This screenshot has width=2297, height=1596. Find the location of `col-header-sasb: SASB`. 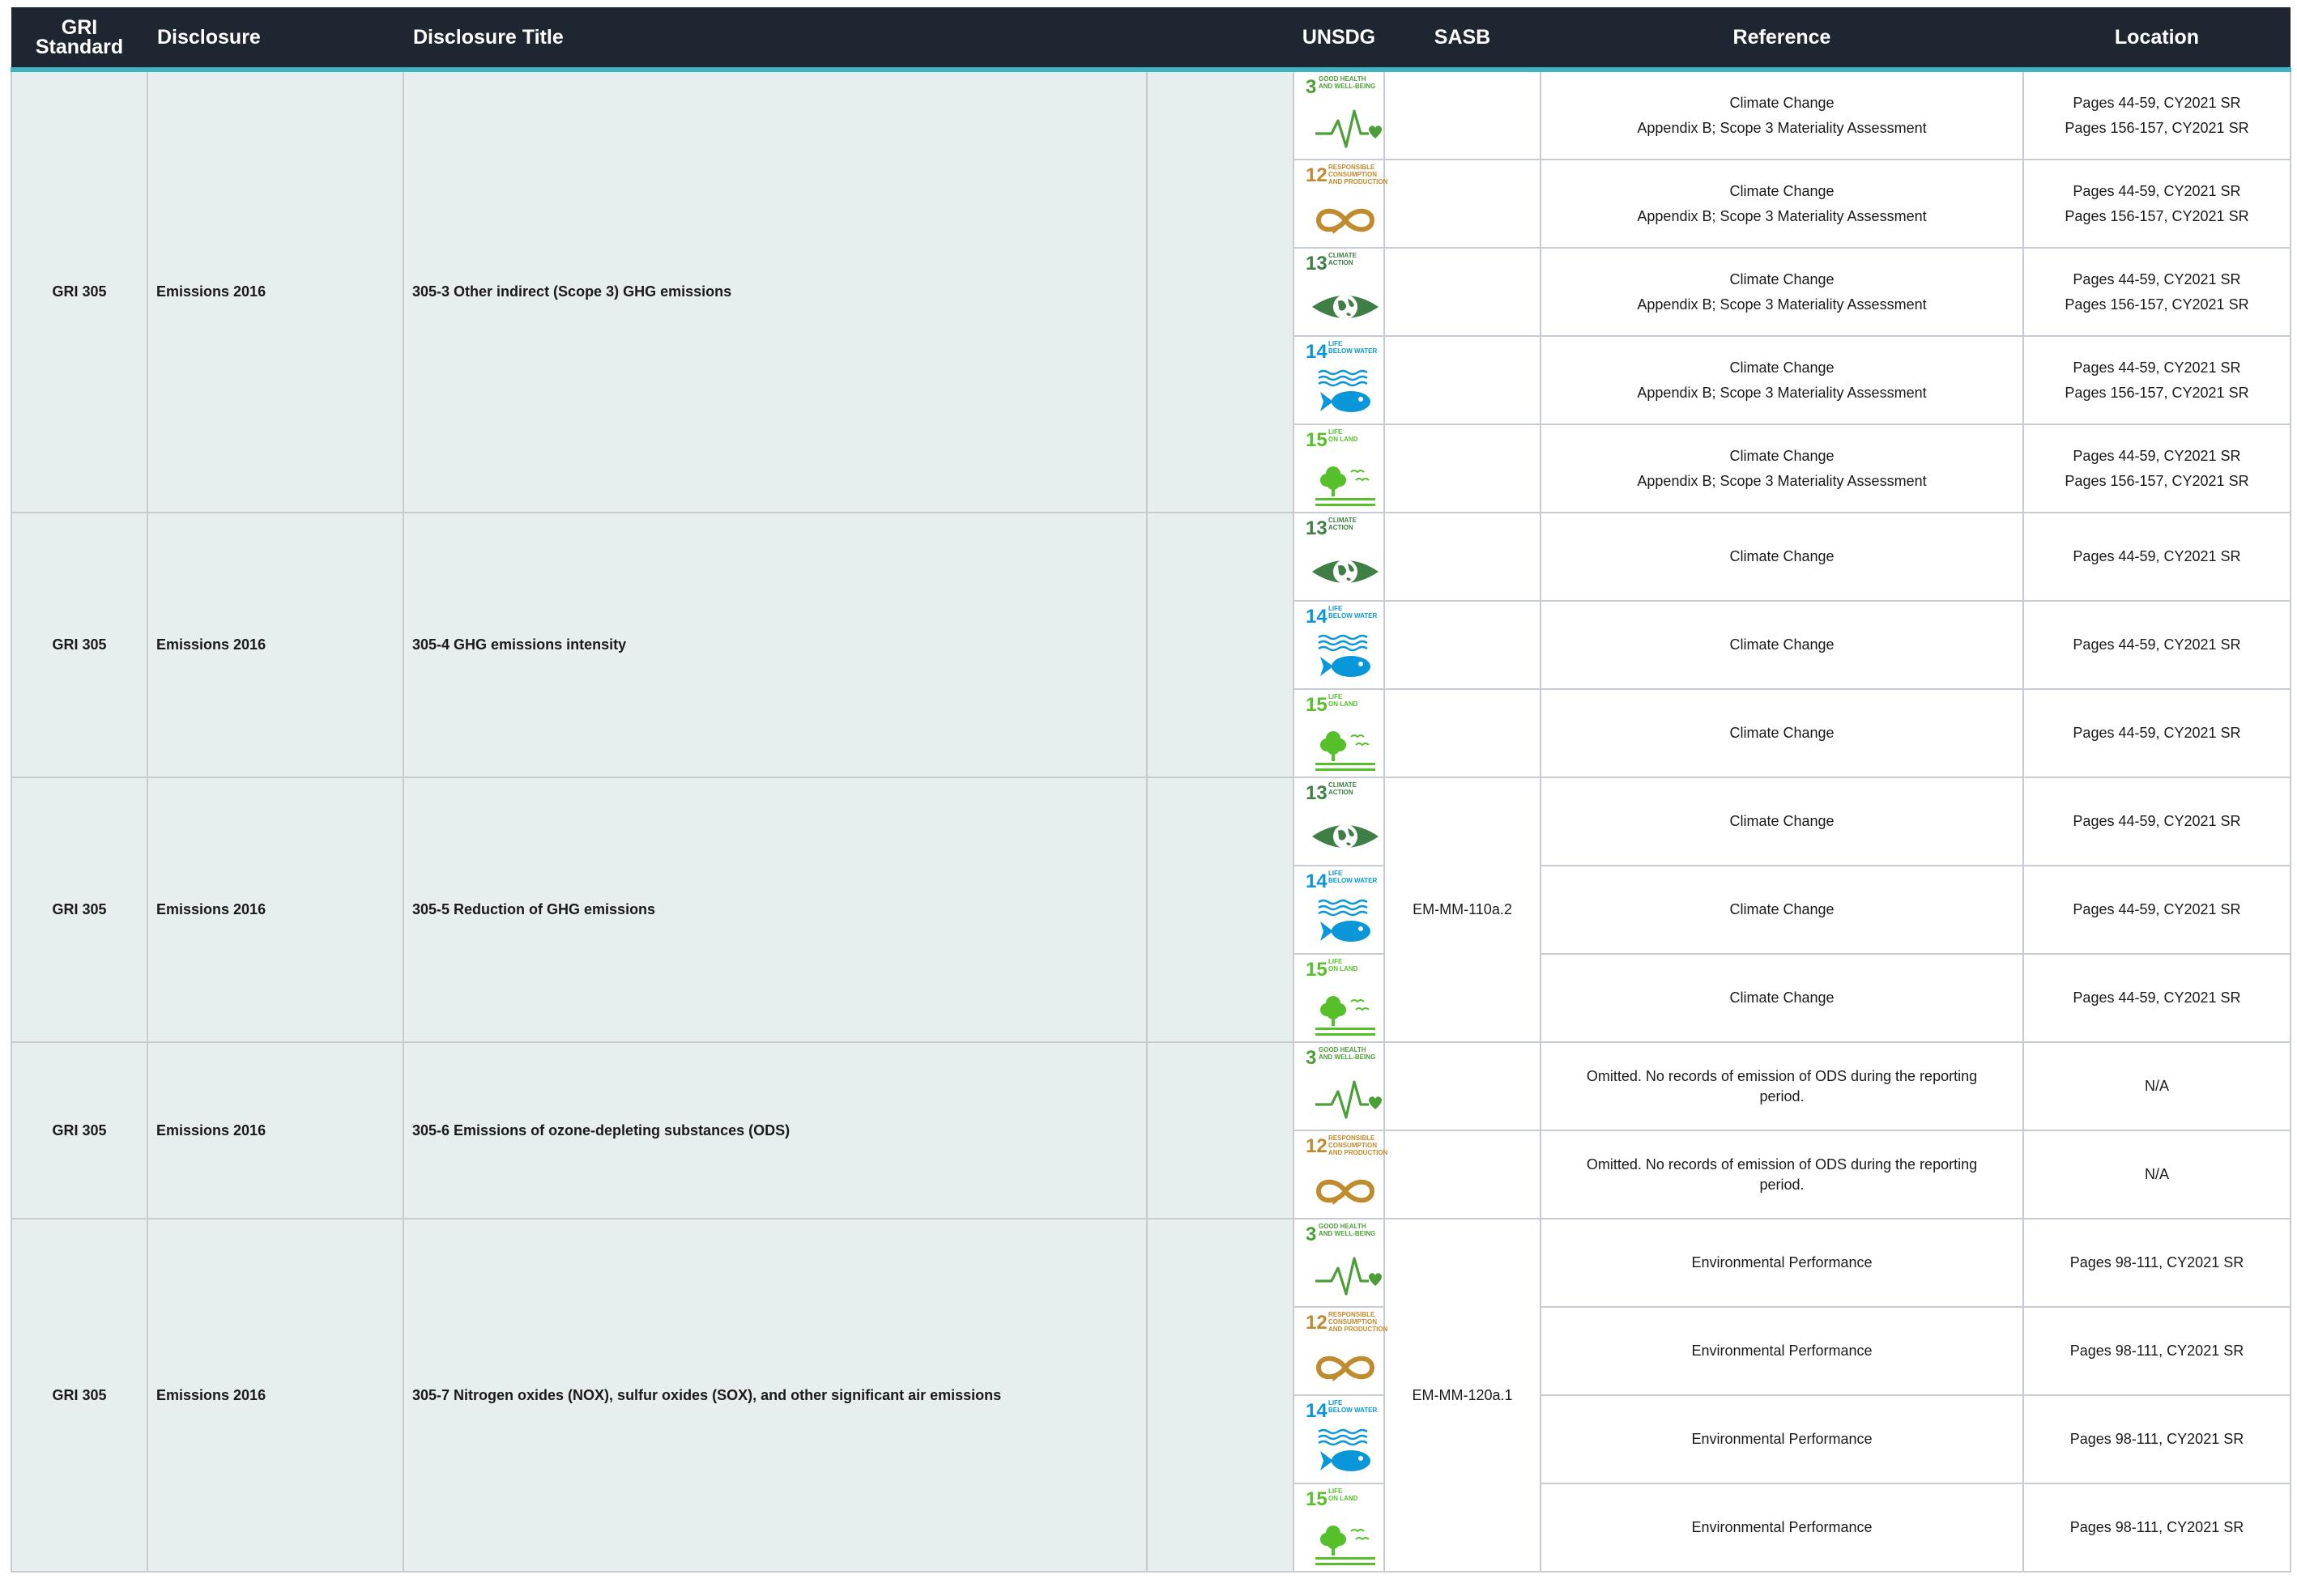

col-header-sasb: SASB is located at coordinates (1462, 39).